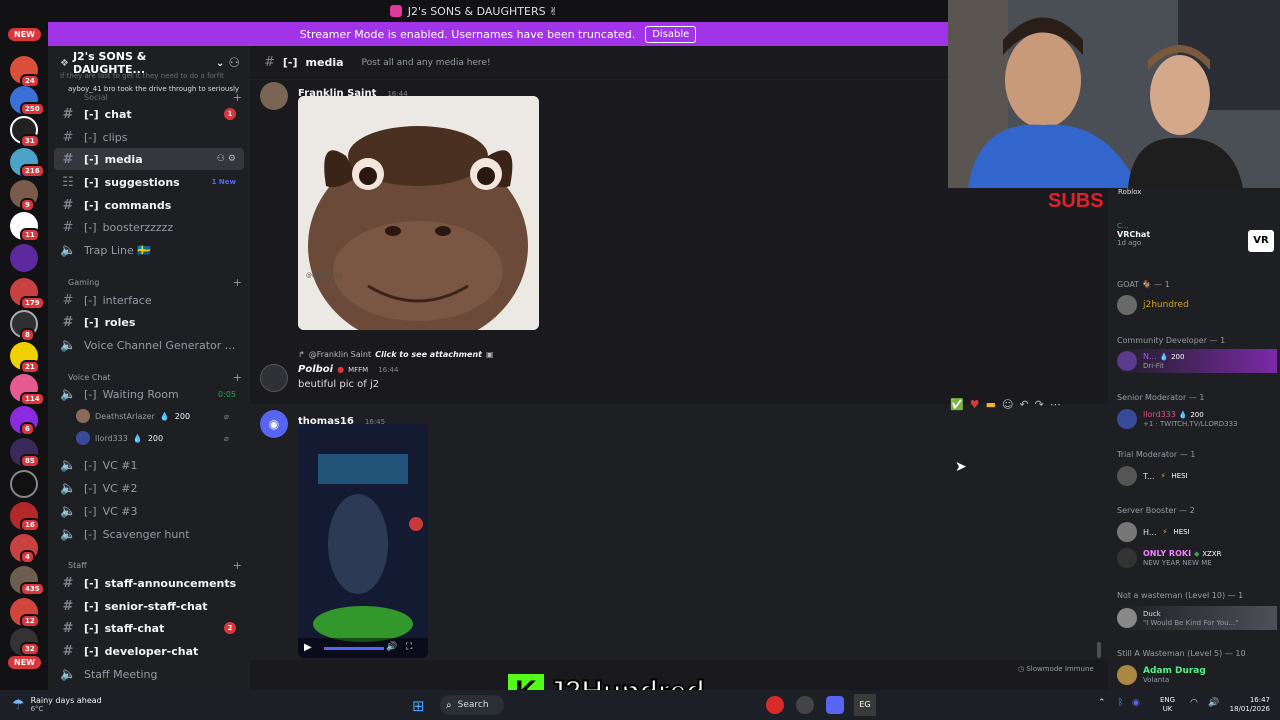  I want to click on category-gaming: Gaming +, so click(149, 282).